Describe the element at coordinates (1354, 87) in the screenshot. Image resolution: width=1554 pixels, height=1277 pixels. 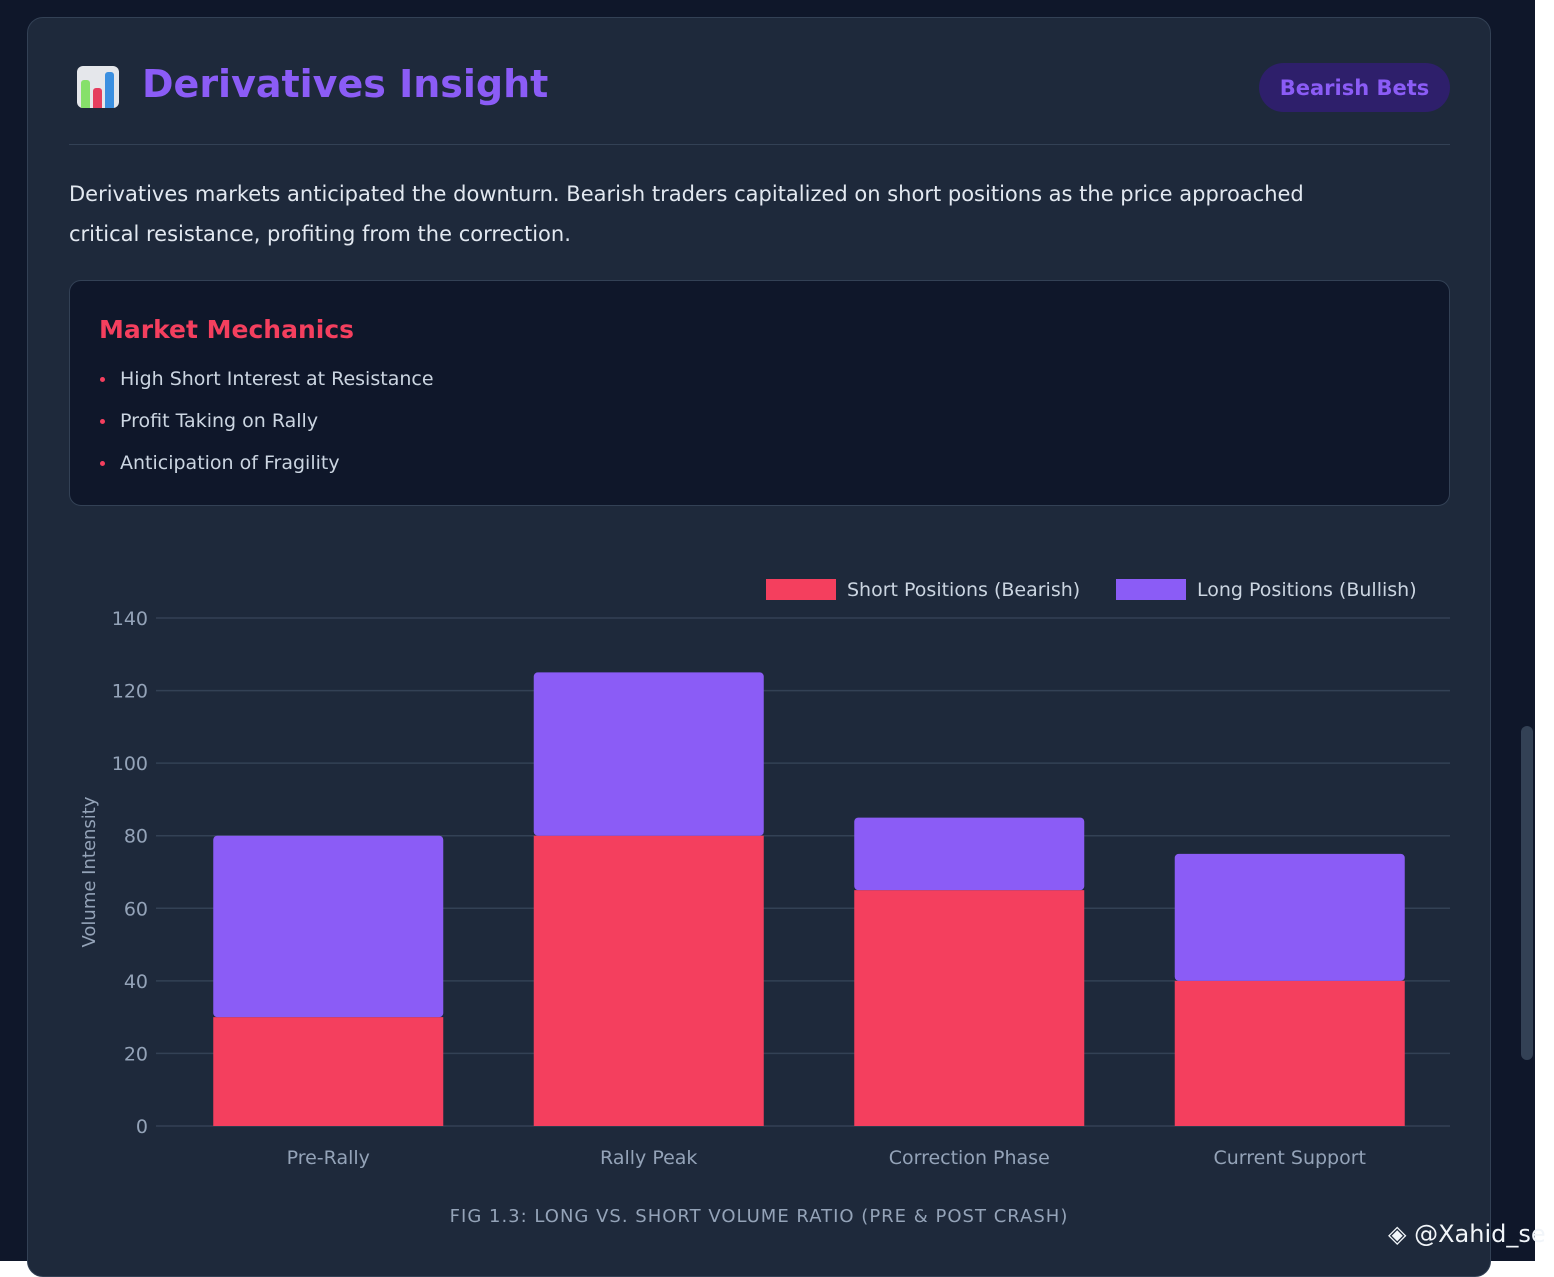
I see `status-badge: Bearish Bets` at that location.